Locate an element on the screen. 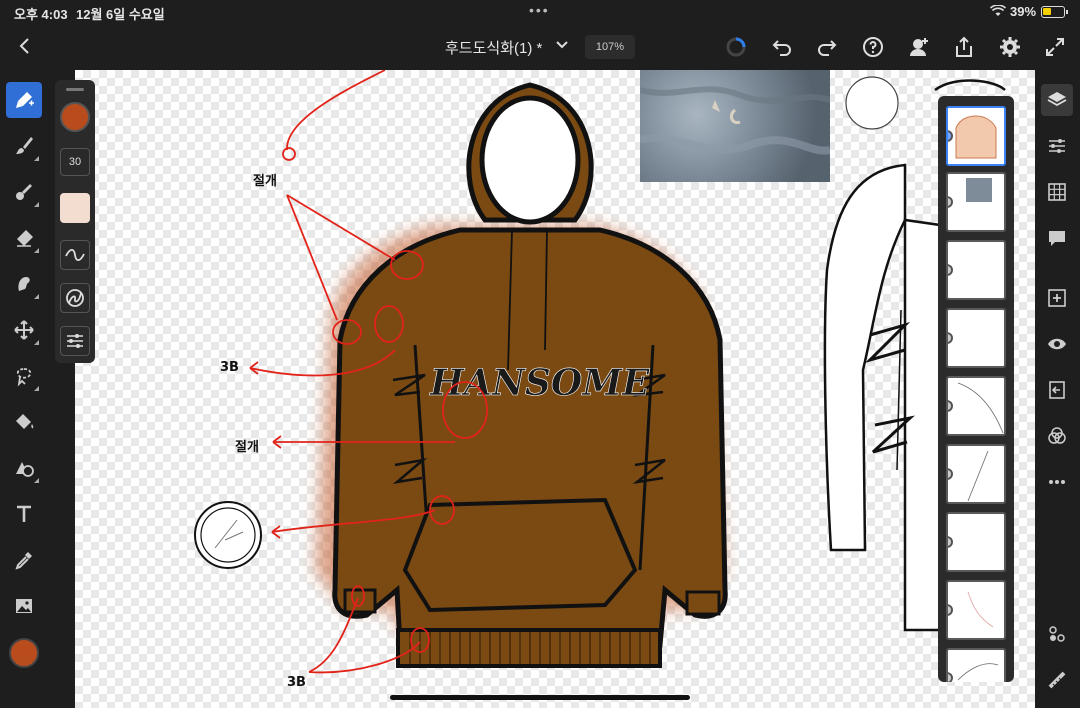 This screenshot has height=708, width=1080. eyedropper-tool is located at coordinates (24, 560).